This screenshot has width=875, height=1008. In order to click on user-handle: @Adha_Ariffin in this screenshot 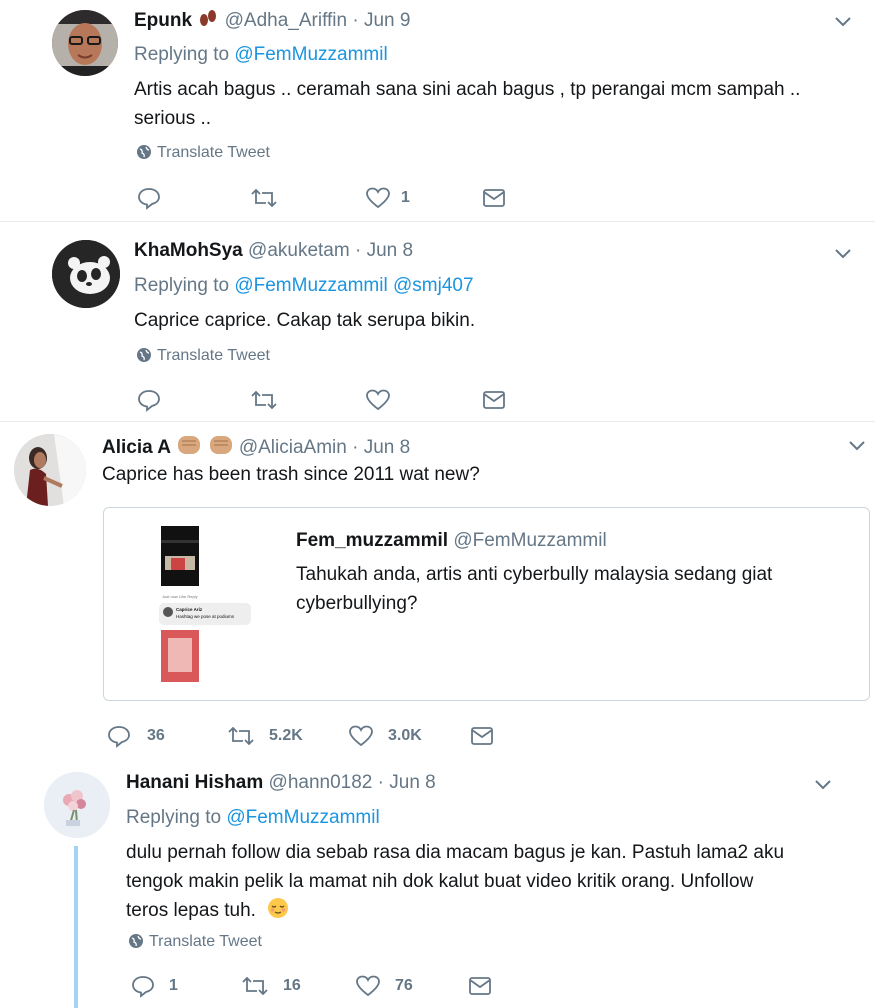, I will do `click(286, 20)`.